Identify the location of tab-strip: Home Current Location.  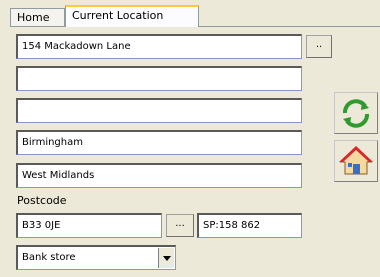
(195, 16).